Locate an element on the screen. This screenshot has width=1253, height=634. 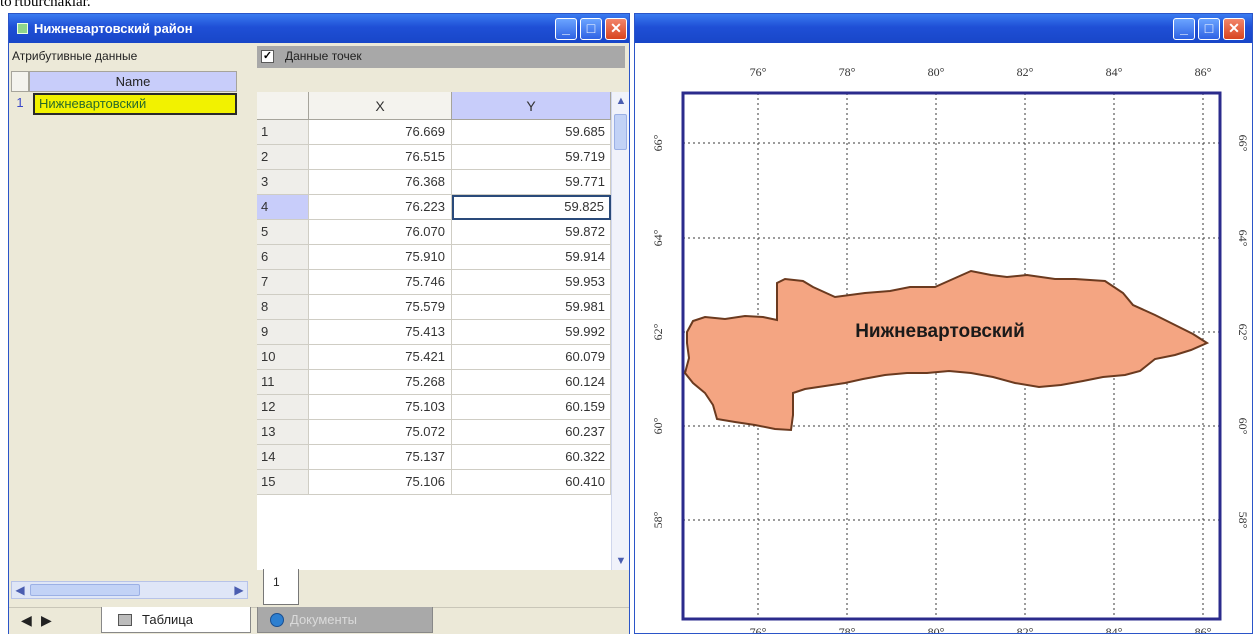
table-row: 3 76.368 59.771 is located at coordinates (434, 182).